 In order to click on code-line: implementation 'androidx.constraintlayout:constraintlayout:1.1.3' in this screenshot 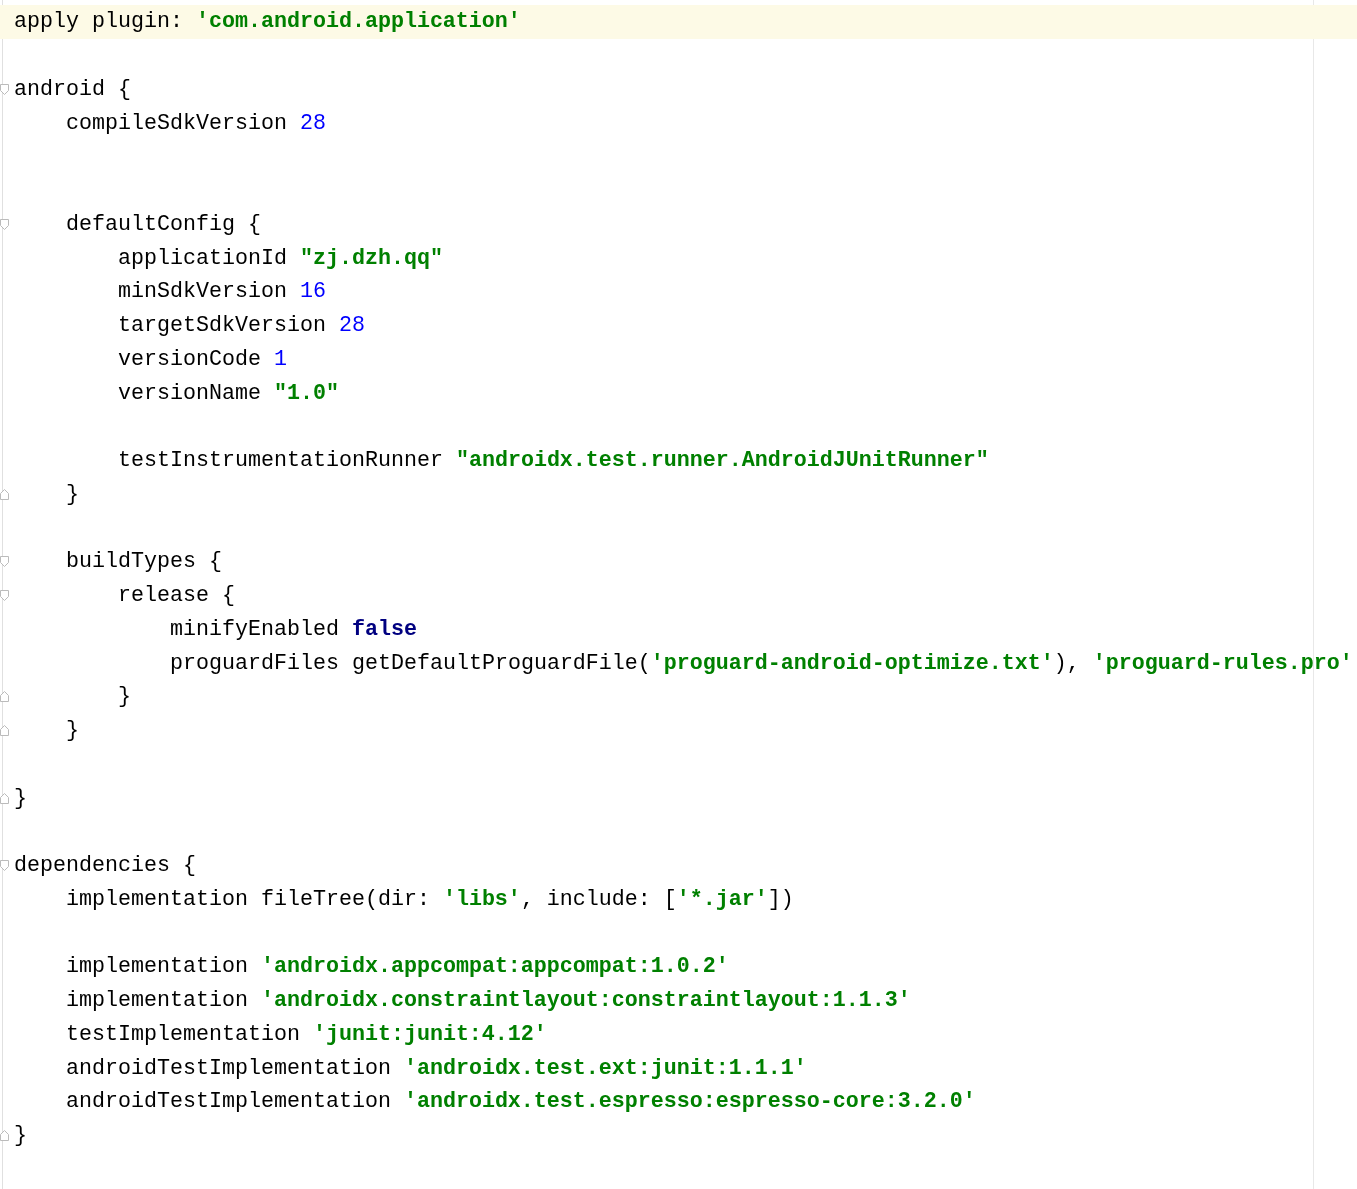, I will do `click(488, 1001)`.